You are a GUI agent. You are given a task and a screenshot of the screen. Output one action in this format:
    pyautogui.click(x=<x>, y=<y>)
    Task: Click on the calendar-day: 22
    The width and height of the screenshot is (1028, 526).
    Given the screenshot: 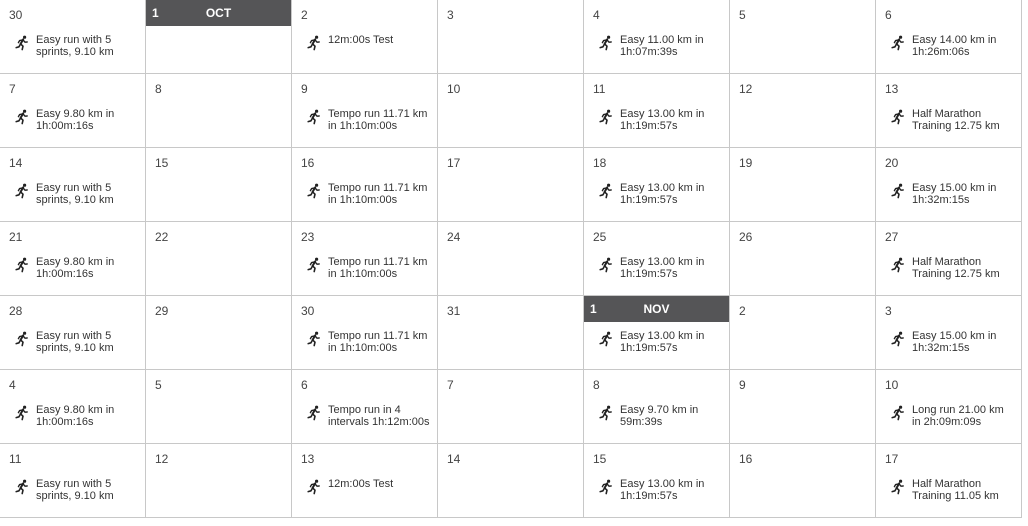 What is the action you would take?
    pyautogui.click(x=219, y=259)
    